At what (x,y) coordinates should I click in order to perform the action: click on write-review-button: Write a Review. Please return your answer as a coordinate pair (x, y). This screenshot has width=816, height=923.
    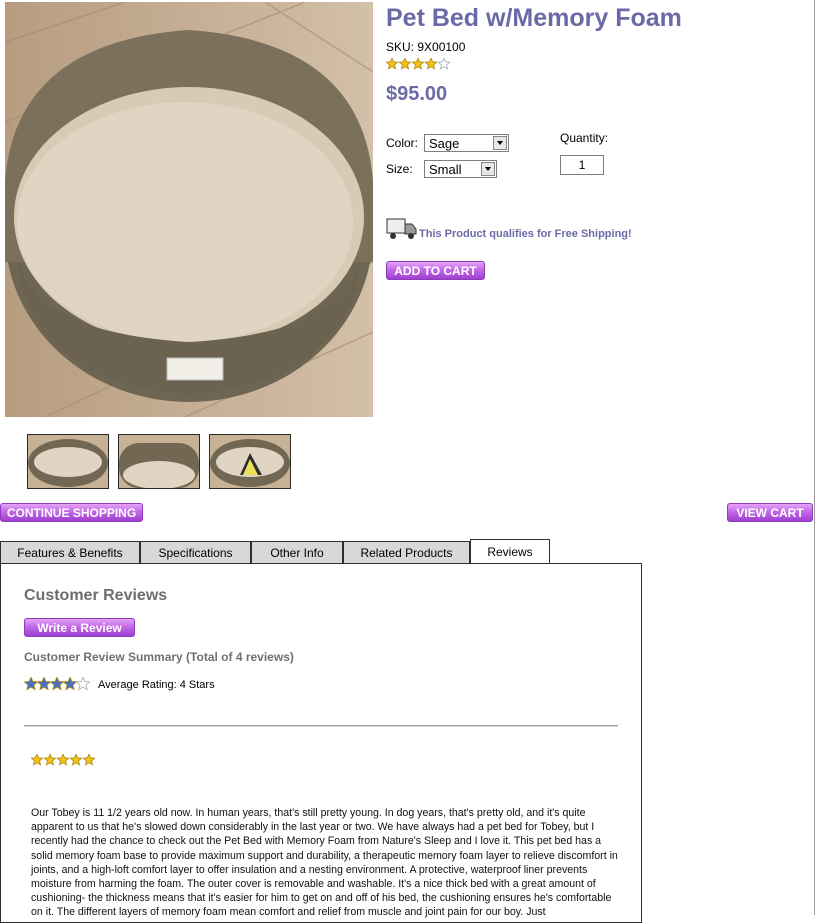
    Looking at the image, I should click on (79, 627).